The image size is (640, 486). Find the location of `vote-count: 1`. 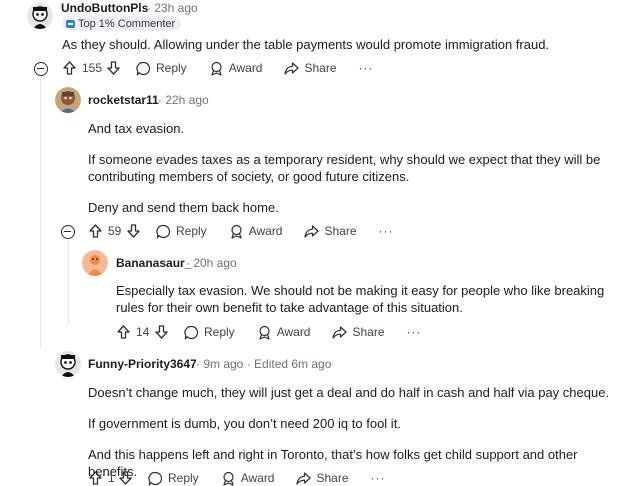

vote-count: 1 is located at coordinates (111, 478).